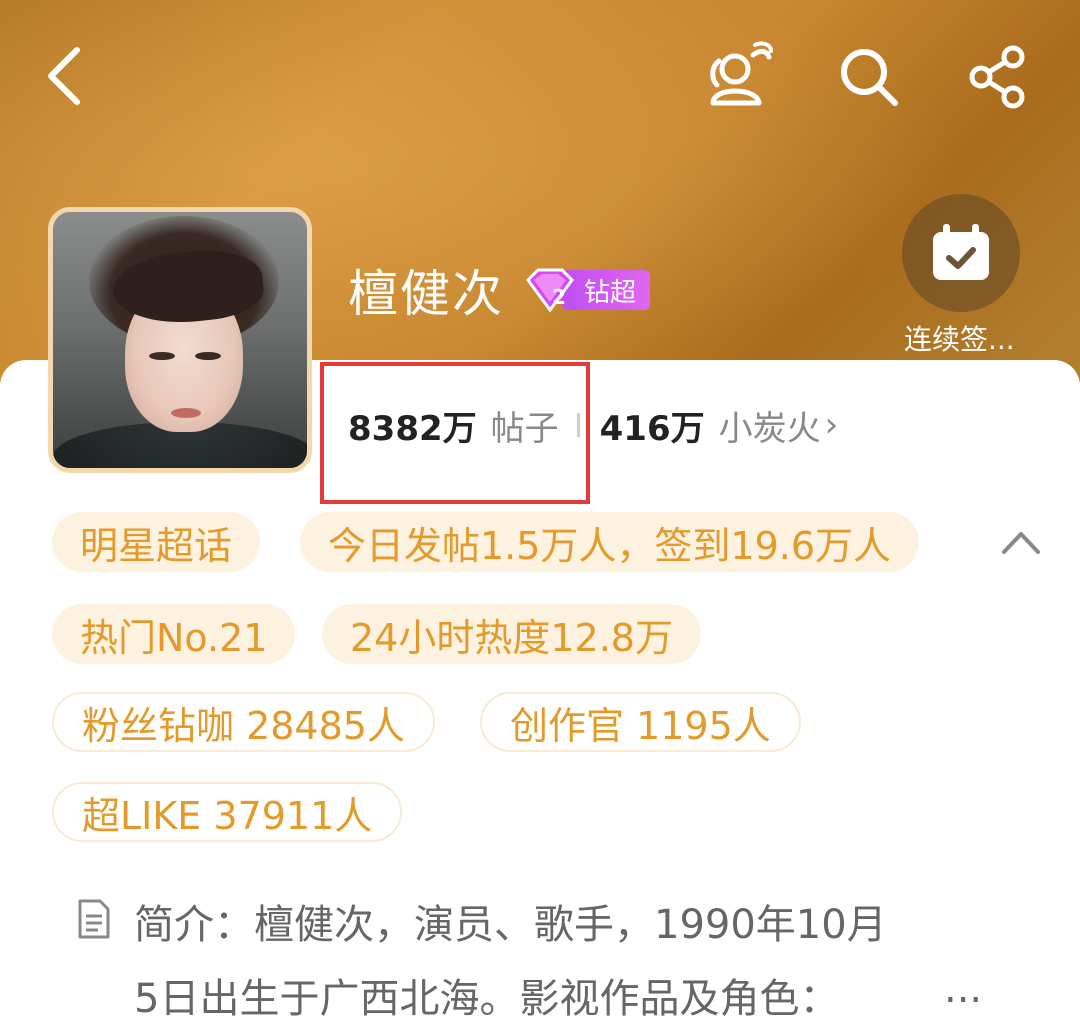  I want to click on super-topic-people-icon, so click(741, 73).